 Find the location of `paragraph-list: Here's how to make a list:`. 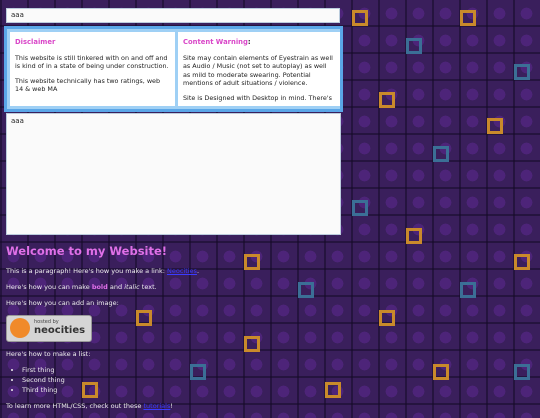

paragraph-list: Here's how to make a list: is located at coordinates (48, 354).